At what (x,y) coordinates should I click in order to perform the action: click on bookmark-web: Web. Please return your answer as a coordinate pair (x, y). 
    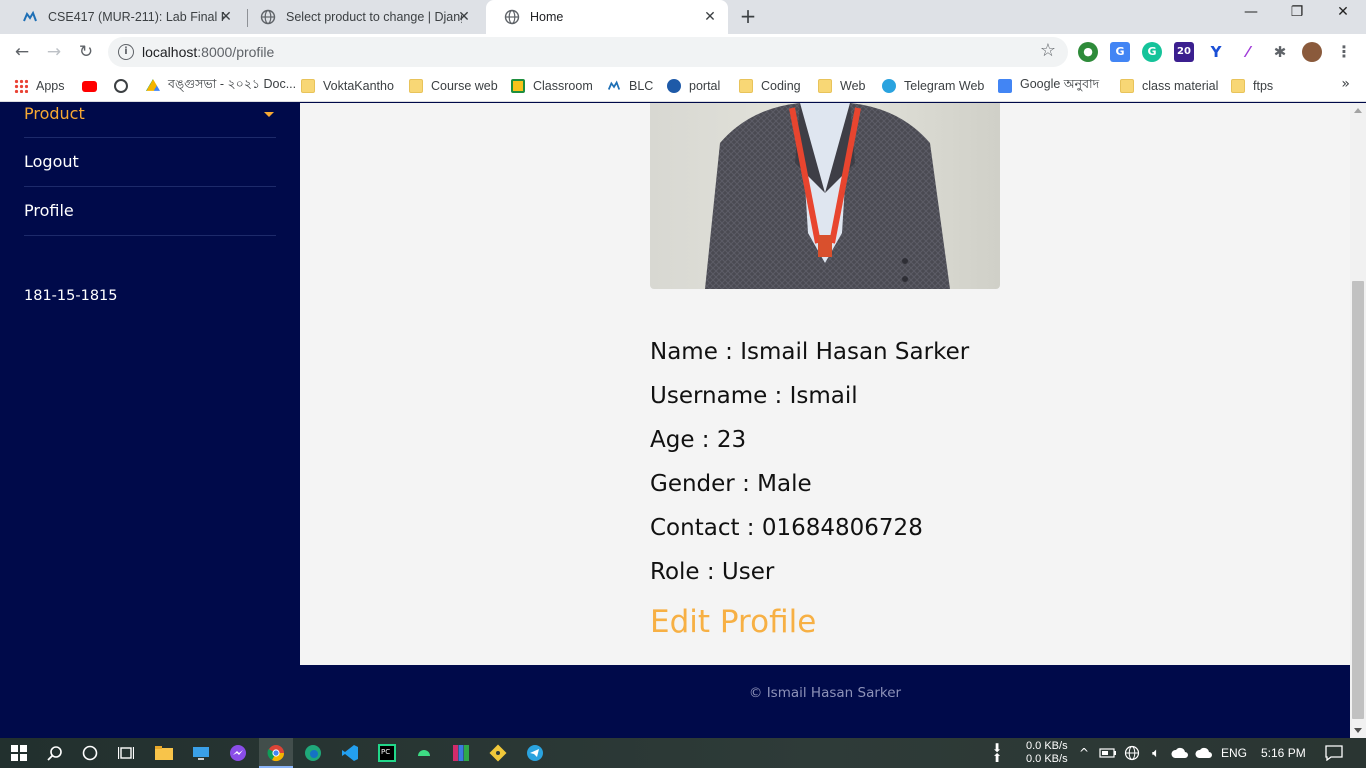
    Looking at the image, I should click on (841, 86).